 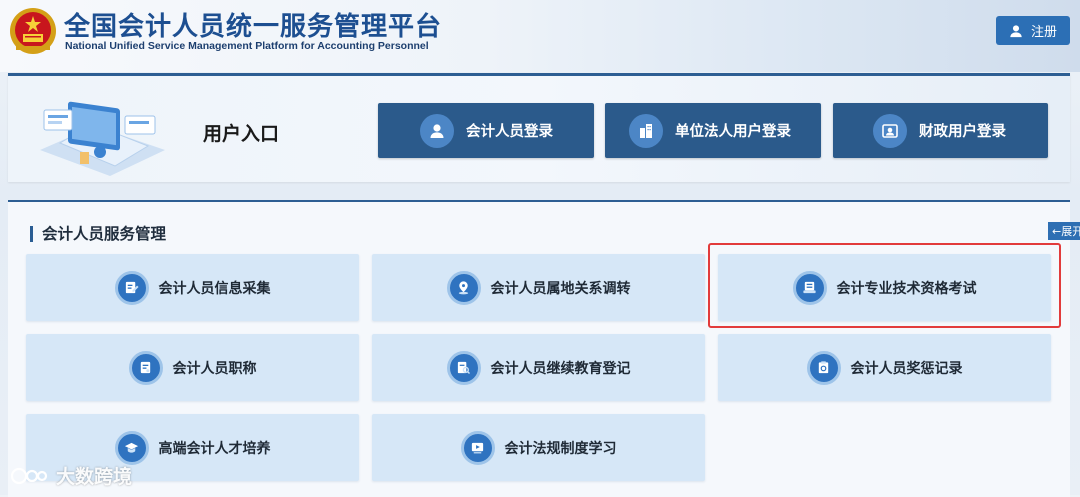 I want to click on tile-territorial-transfer: 会计人员属地关系调转, so click(x=538, y=287).